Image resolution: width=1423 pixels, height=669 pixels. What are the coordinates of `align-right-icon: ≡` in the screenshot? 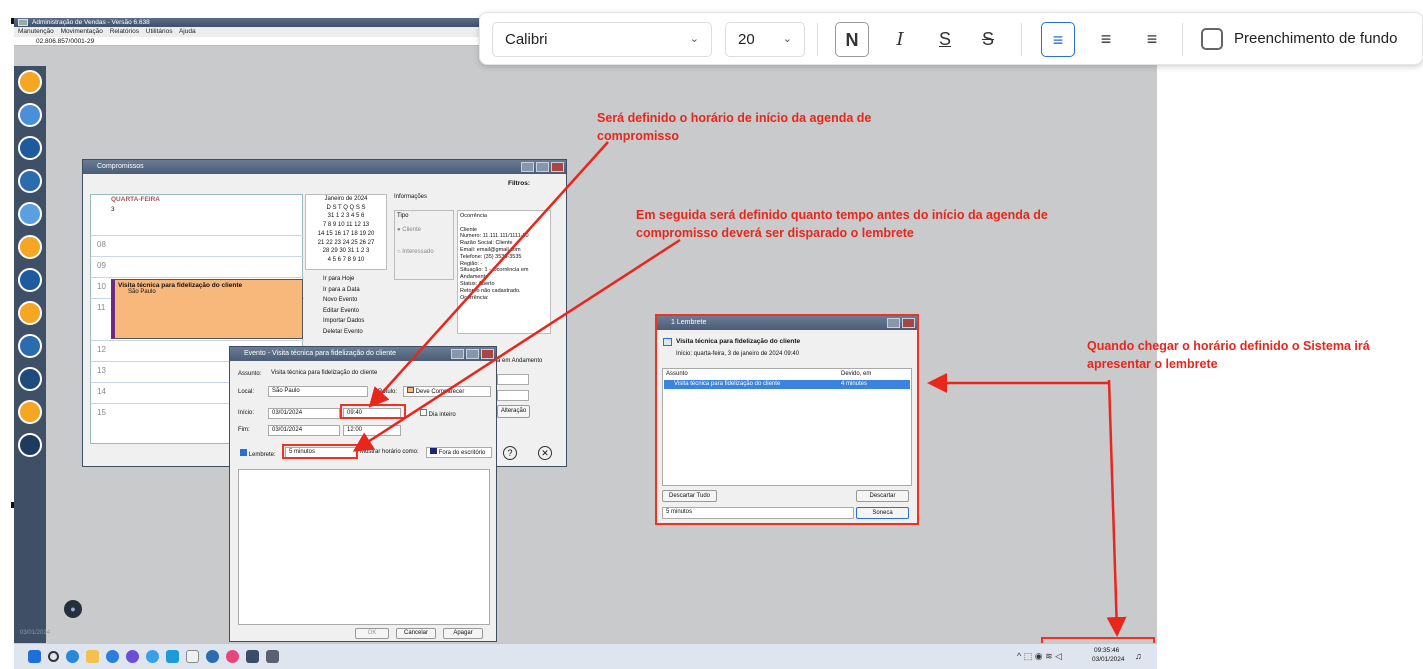 It's located at (1152, 39).